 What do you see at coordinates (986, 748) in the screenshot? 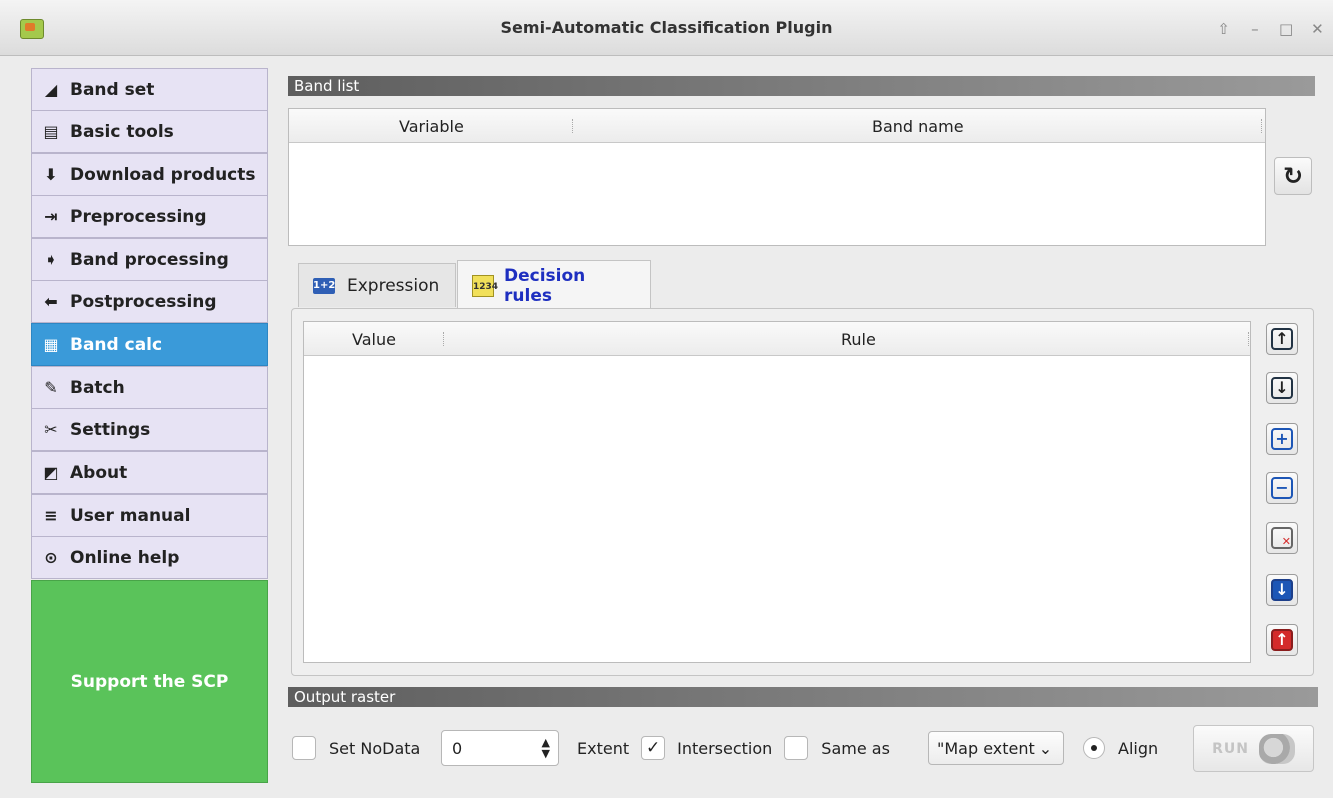
I see `same-as-value: "Map extent` at bounding box center [986, 748].